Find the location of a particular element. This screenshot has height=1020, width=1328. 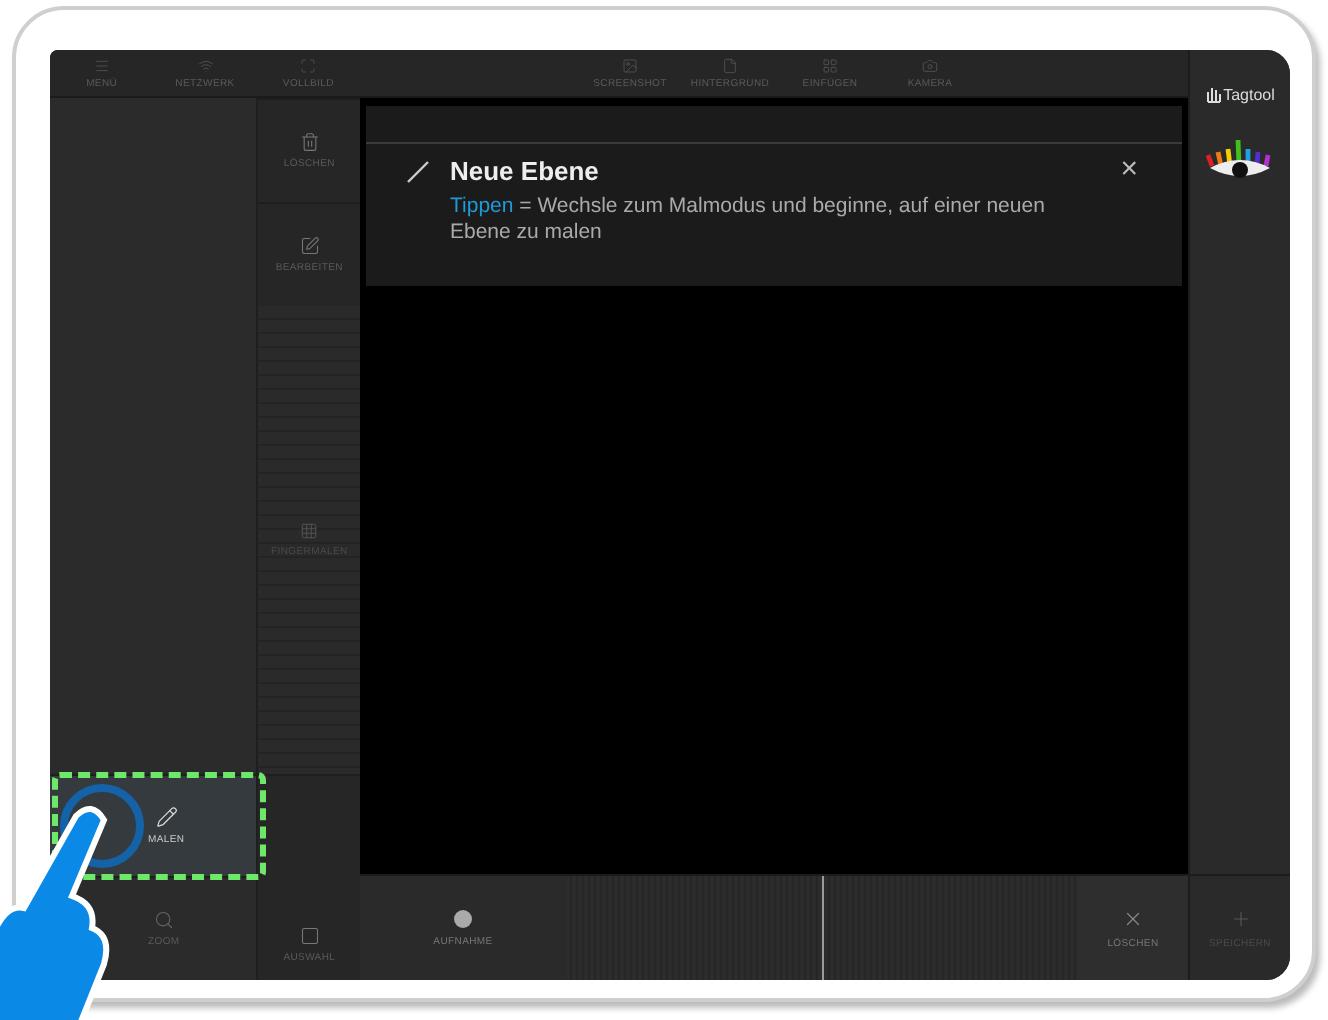

dot-icon is located at coordinates (463, 918).